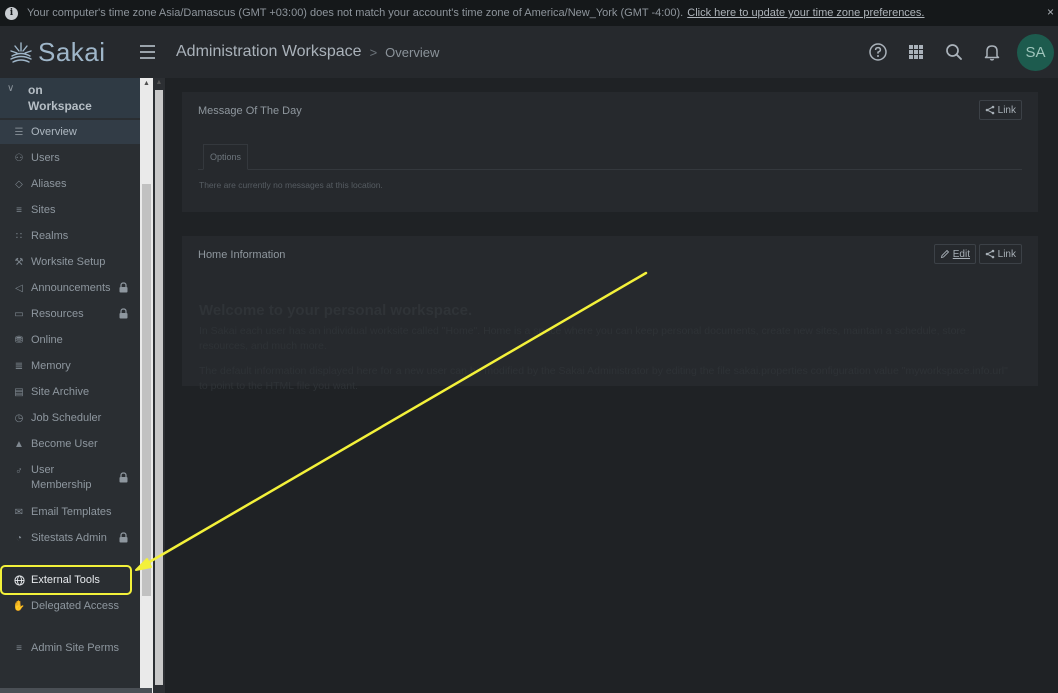 The height and width of the screenshot is (693, 1058). What do you see at coordinates (19, 392) in the screenshot?
I see `archive-icon: ▤` at bounding box center [19, 392].